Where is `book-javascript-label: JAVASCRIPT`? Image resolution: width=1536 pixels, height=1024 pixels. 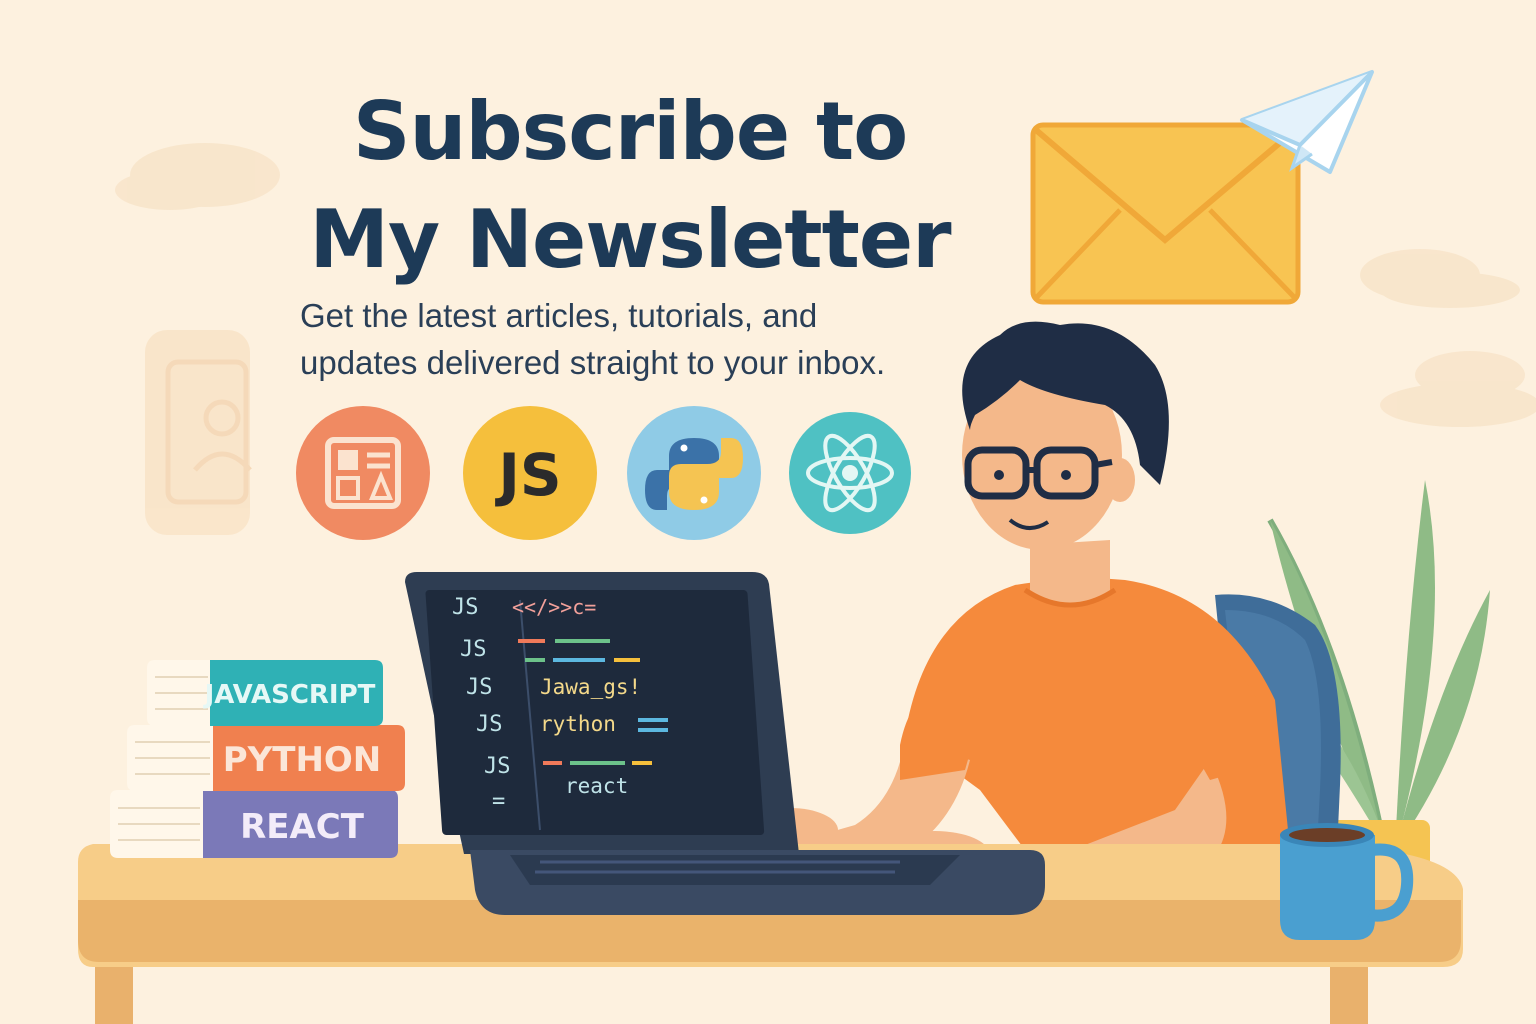
book-javascript-label: JAVASCRIPT is located at coordinates (289, 695).